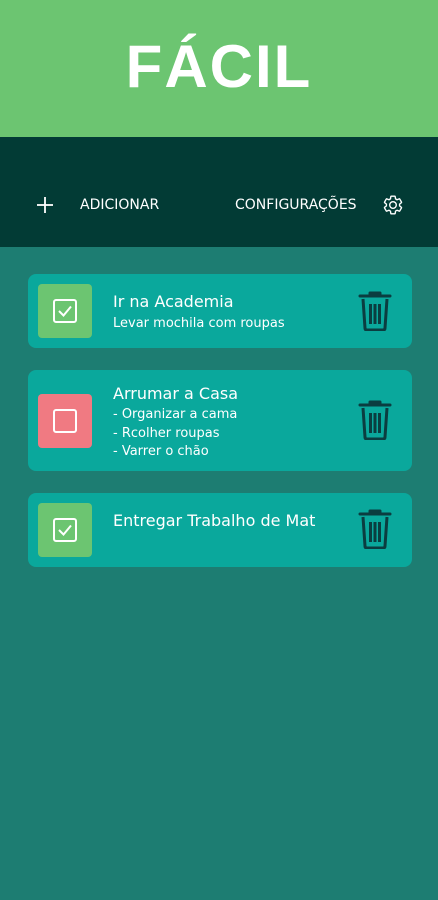 This screenshot has height=900, width=438. I want to click on unchecked-box-icon, so click(65, 421).